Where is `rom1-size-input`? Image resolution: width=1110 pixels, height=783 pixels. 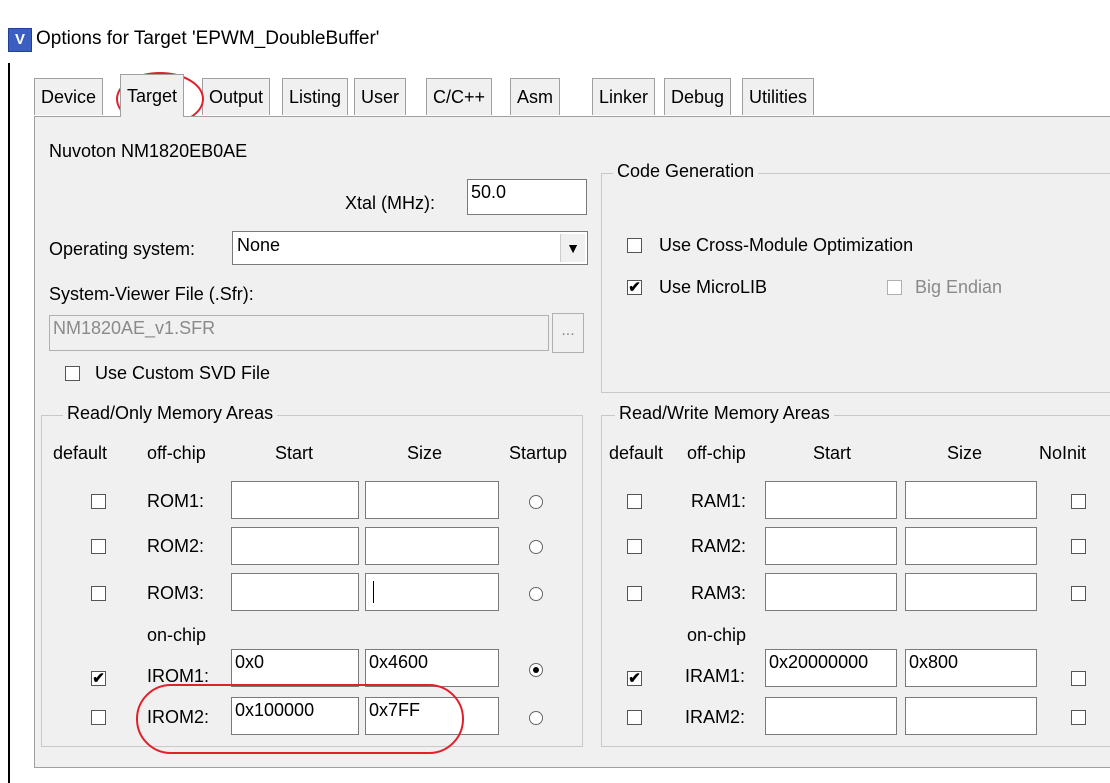 rom1-size-input is located at coordinates (432, 500).